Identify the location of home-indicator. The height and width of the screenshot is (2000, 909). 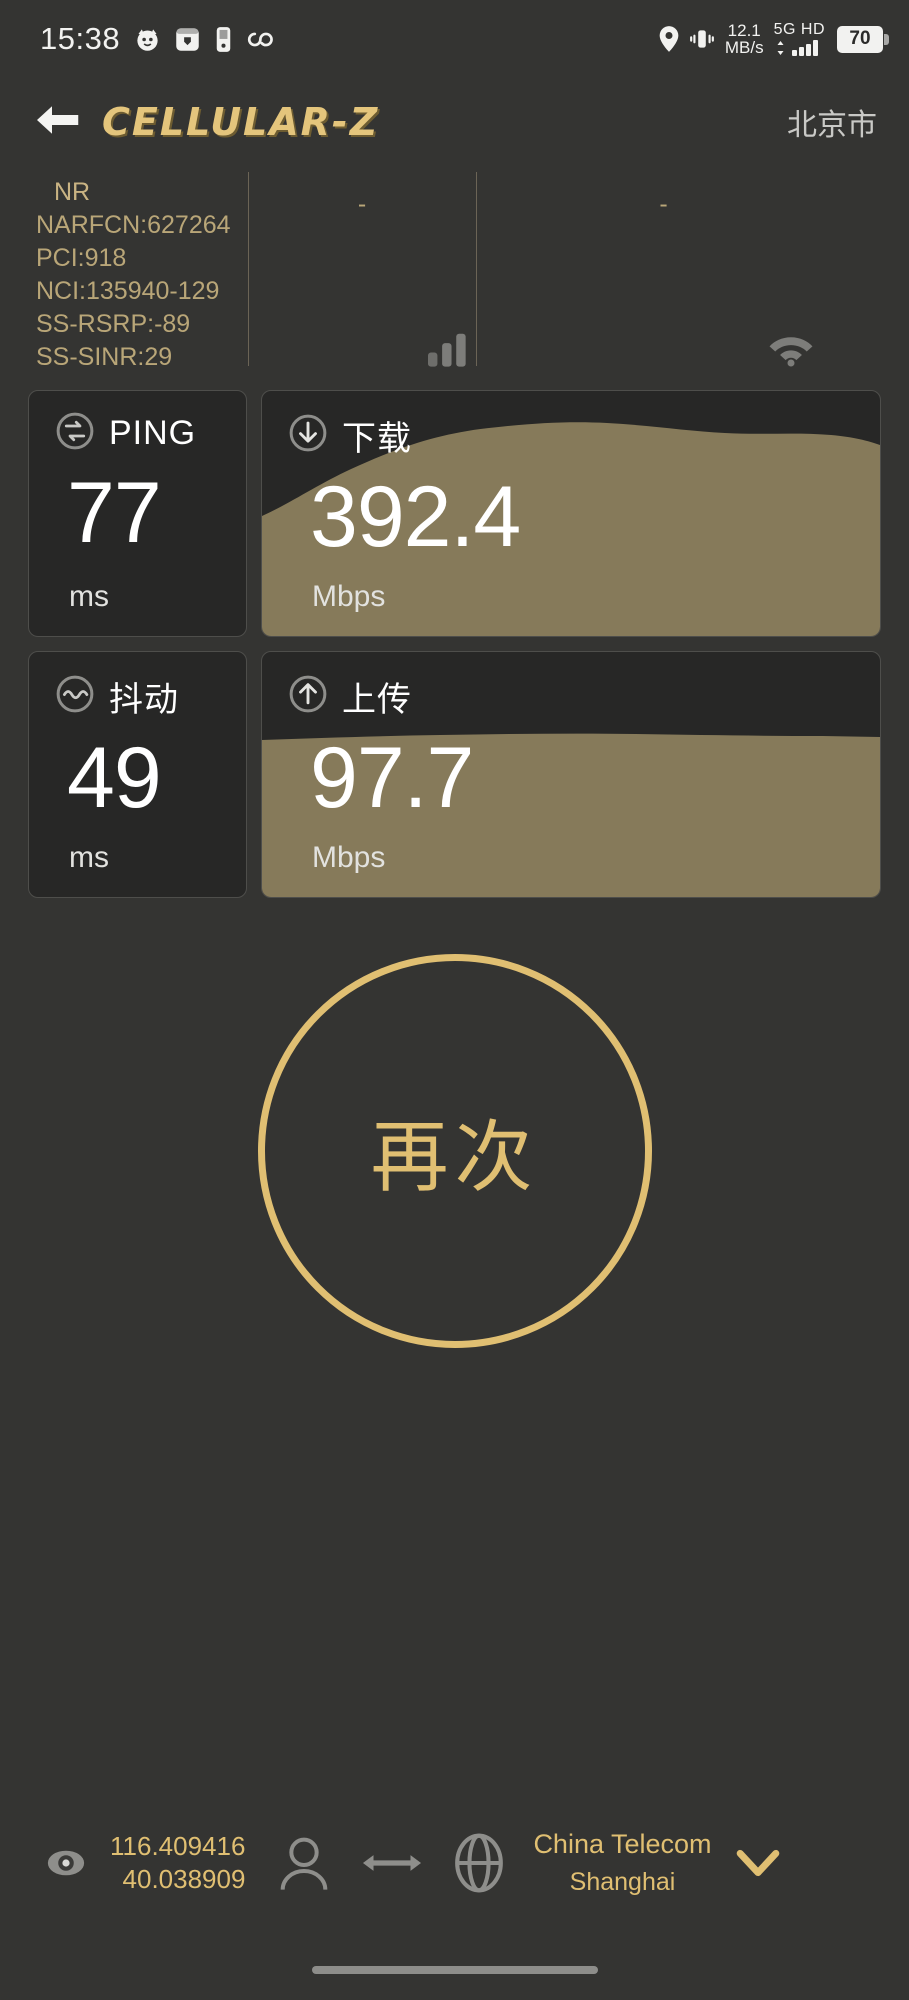
(454, 1970).